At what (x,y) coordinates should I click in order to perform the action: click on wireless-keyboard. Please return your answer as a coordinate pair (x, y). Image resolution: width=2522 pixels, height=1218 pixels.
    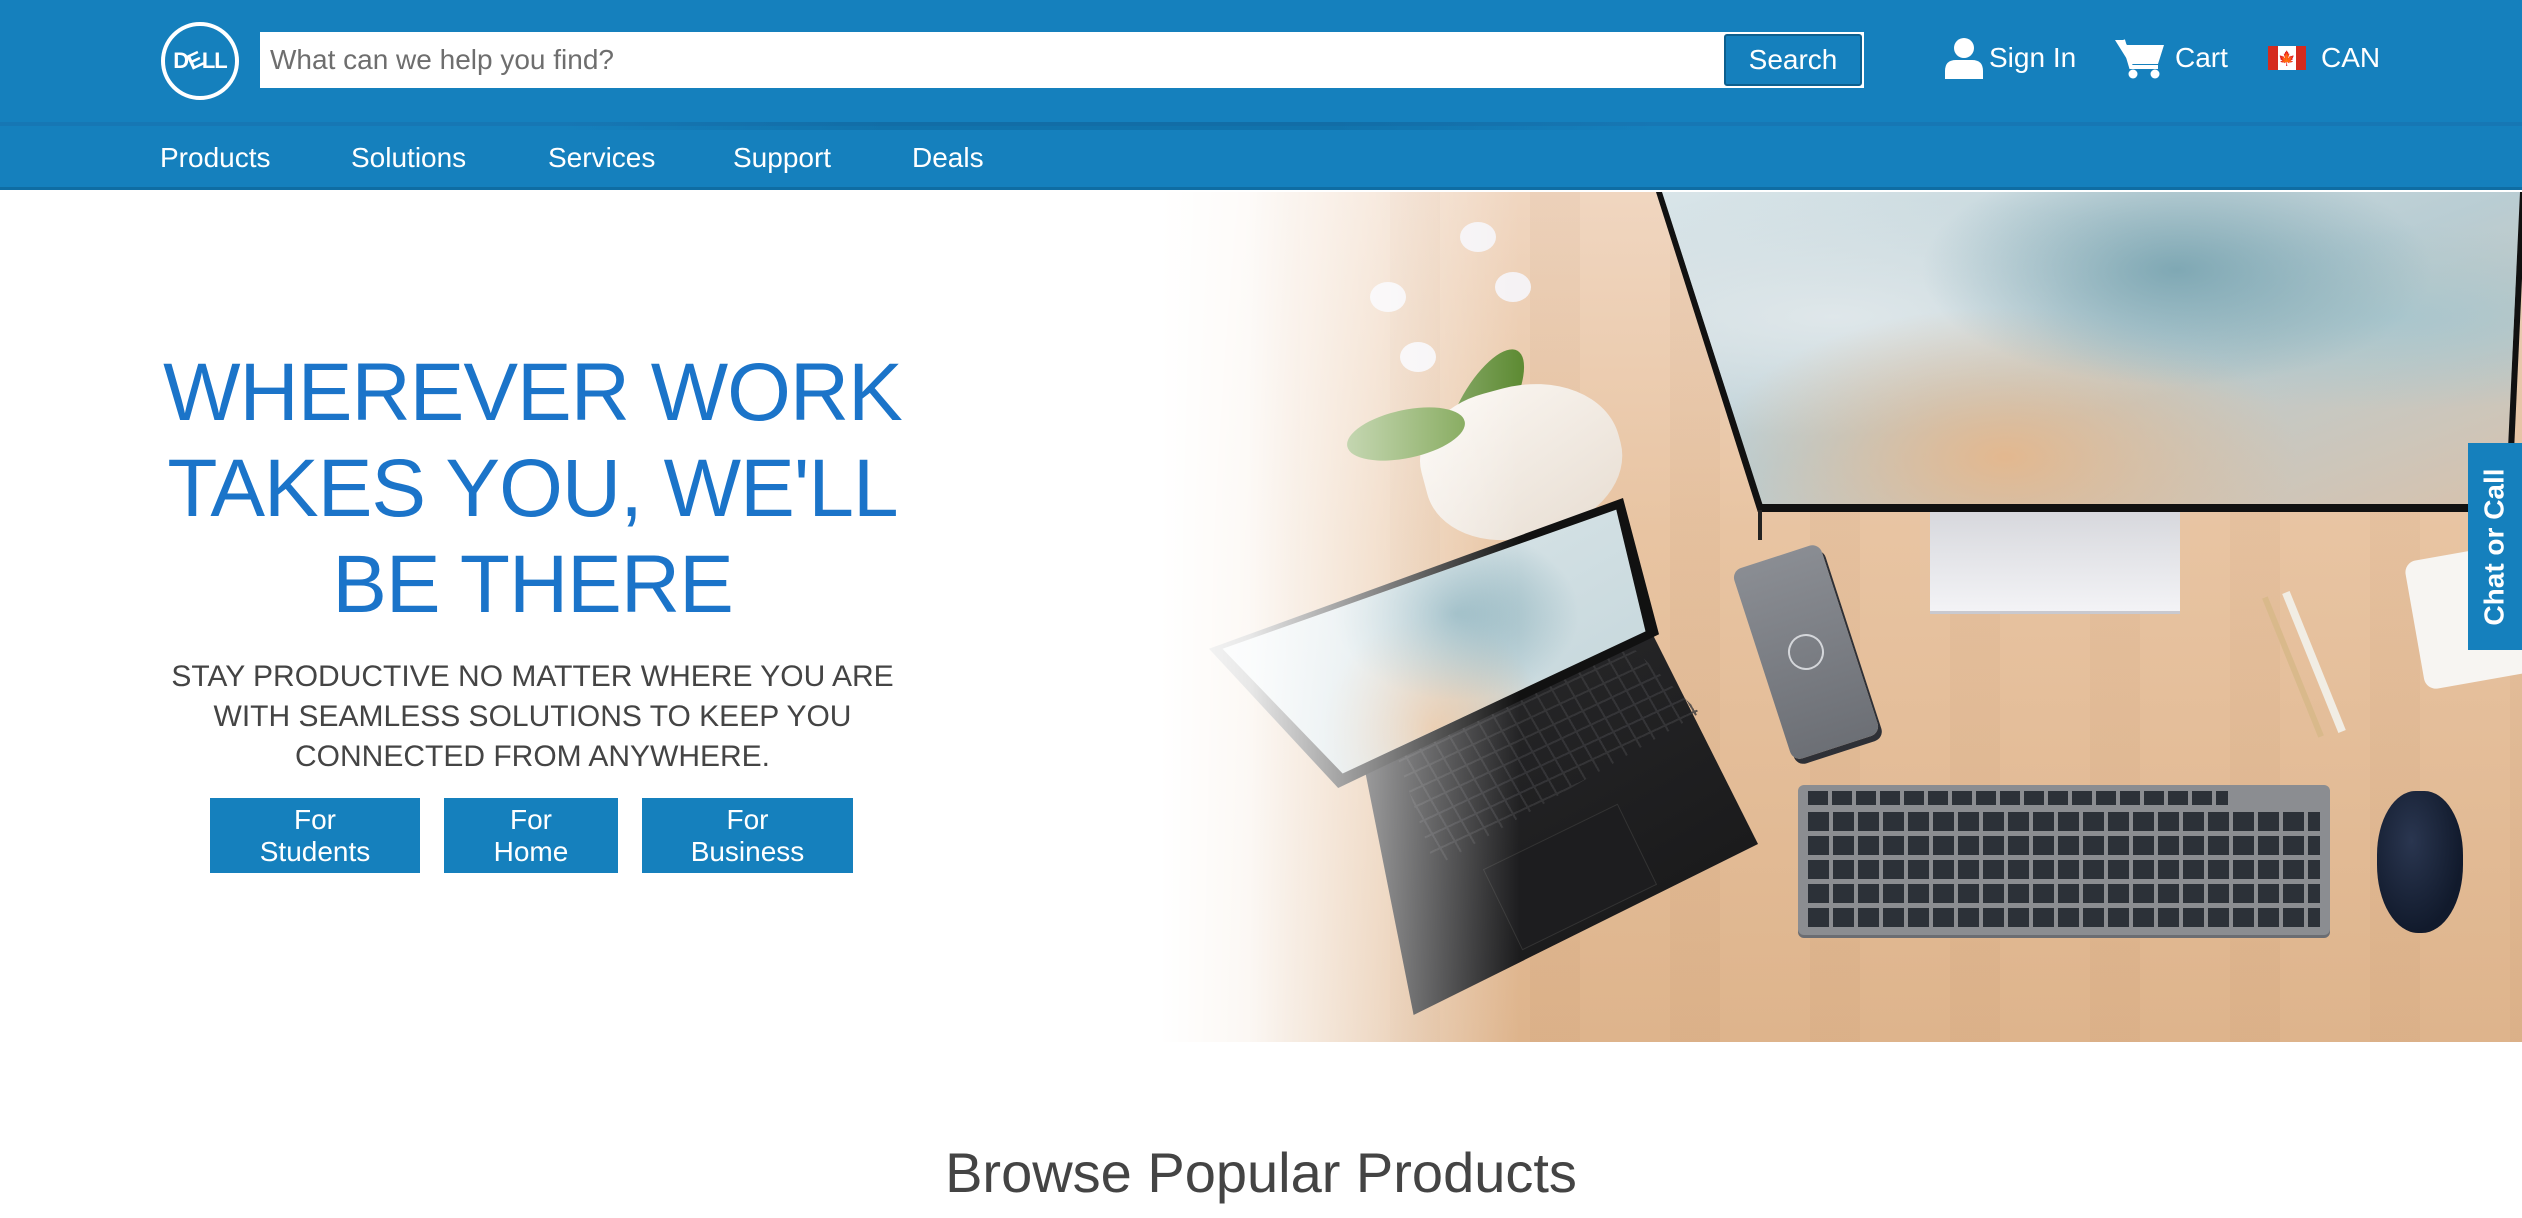
    Looking at the image, I should click on (2064, 860).